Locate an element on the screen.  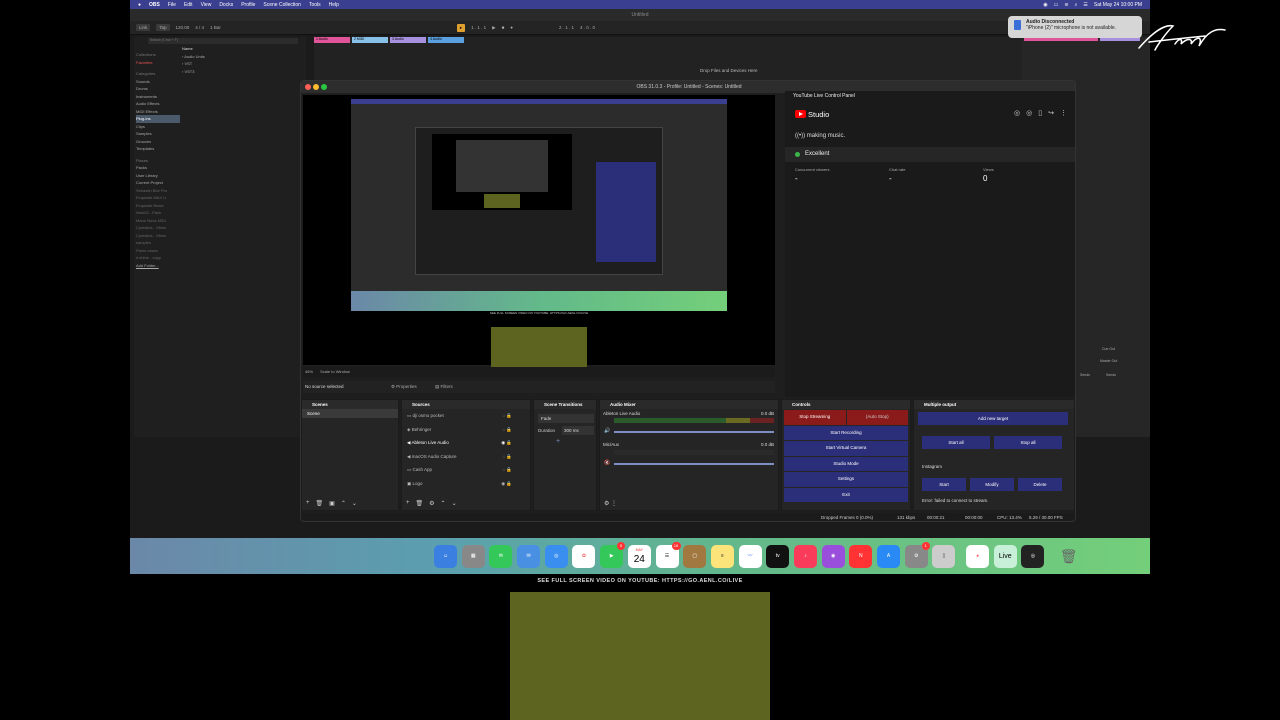
category-item: Instruments is located at coordinates (158, 97).